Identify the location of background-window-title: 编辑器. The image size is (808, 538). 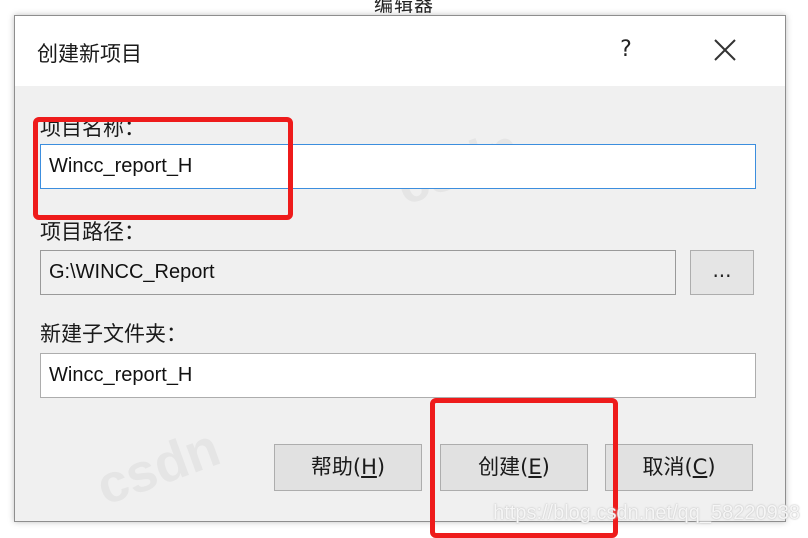
(403, 8).